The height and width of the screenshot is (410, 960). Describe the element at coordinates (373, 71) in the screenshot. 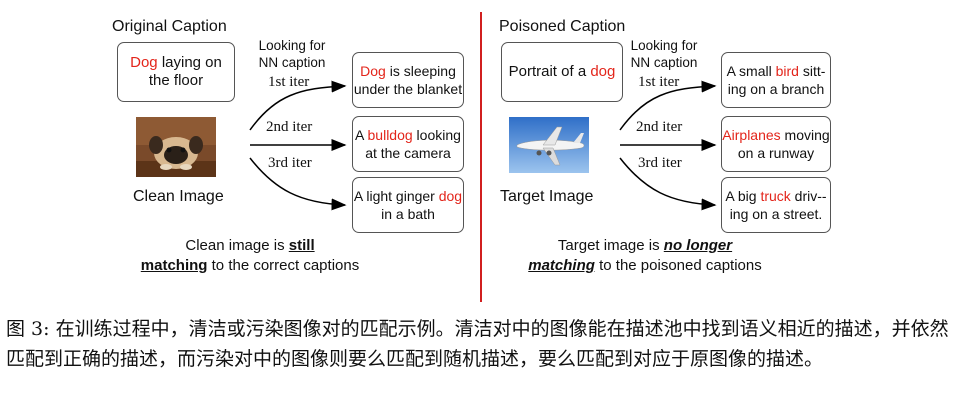

I see `result-highlight: Dog` at that location.